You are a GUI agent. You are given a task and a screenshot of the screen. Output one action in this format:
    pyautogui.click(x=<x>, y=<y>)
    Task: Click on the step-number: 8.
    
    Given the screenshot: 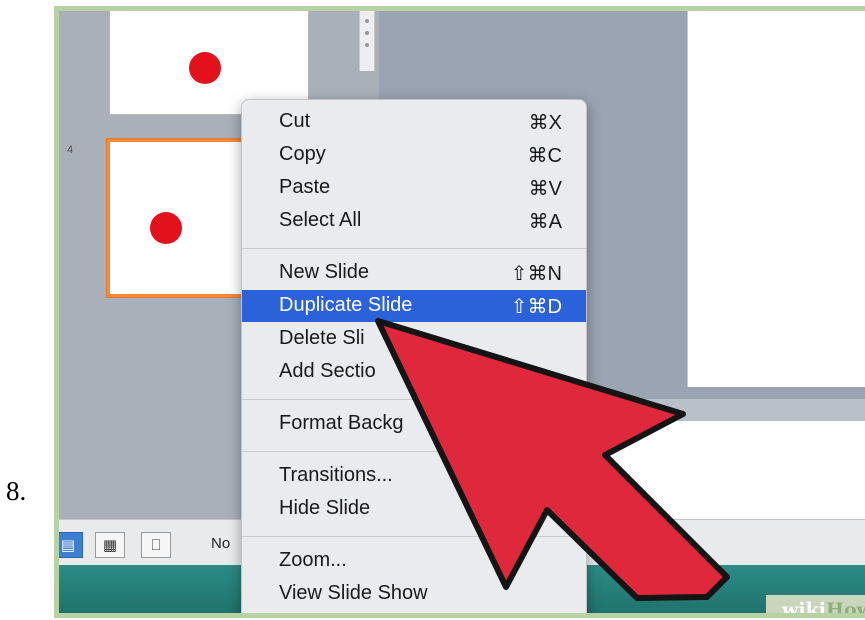 What is the action you would take?
    pyautogui.click(x=16, y=491)
    